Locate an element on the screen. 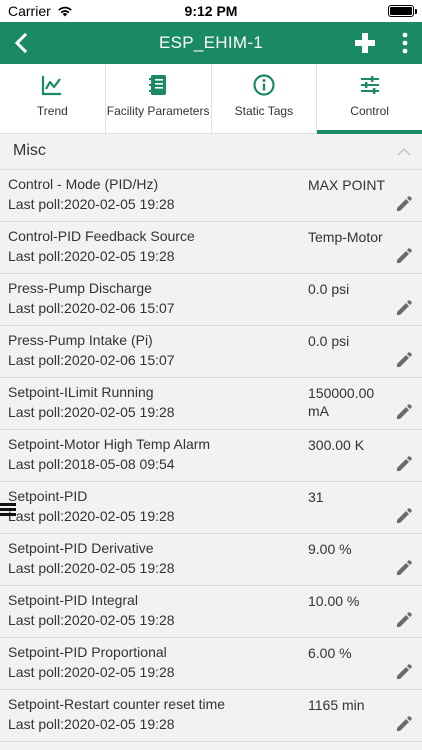 Image resolution: width=422 pixels, height=750 pixels. nav-bar: ESP_EHIM-1 is located at coordinates (211, 43).